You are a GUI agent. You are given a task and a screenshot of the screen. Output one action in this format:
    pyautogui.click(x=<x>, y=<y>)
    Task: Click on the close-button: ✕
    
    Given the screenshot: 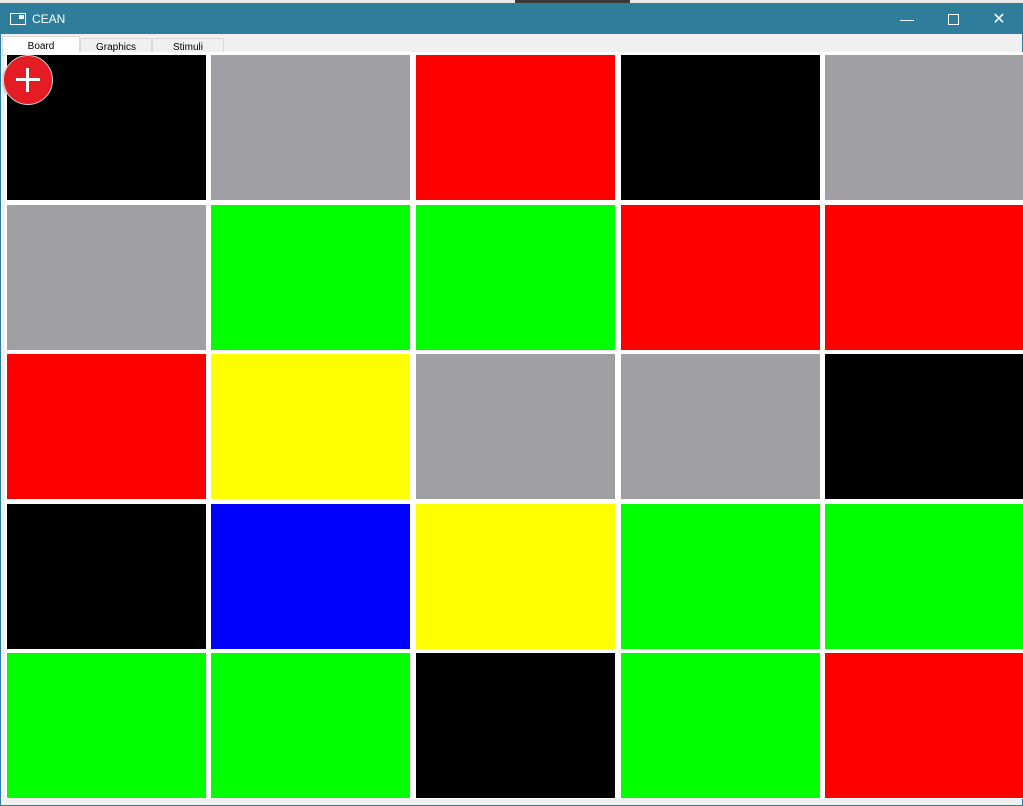 What is the action you would take?
    pyautogui.click(x=999, y=19)
    